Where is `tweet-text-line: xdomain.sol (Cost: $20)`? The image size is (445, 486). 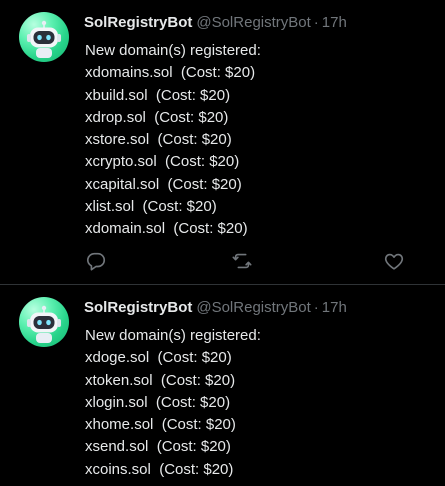 tweet-text-line: xdomain.sol (Cost: $20) is located at coordinates (166, 228).